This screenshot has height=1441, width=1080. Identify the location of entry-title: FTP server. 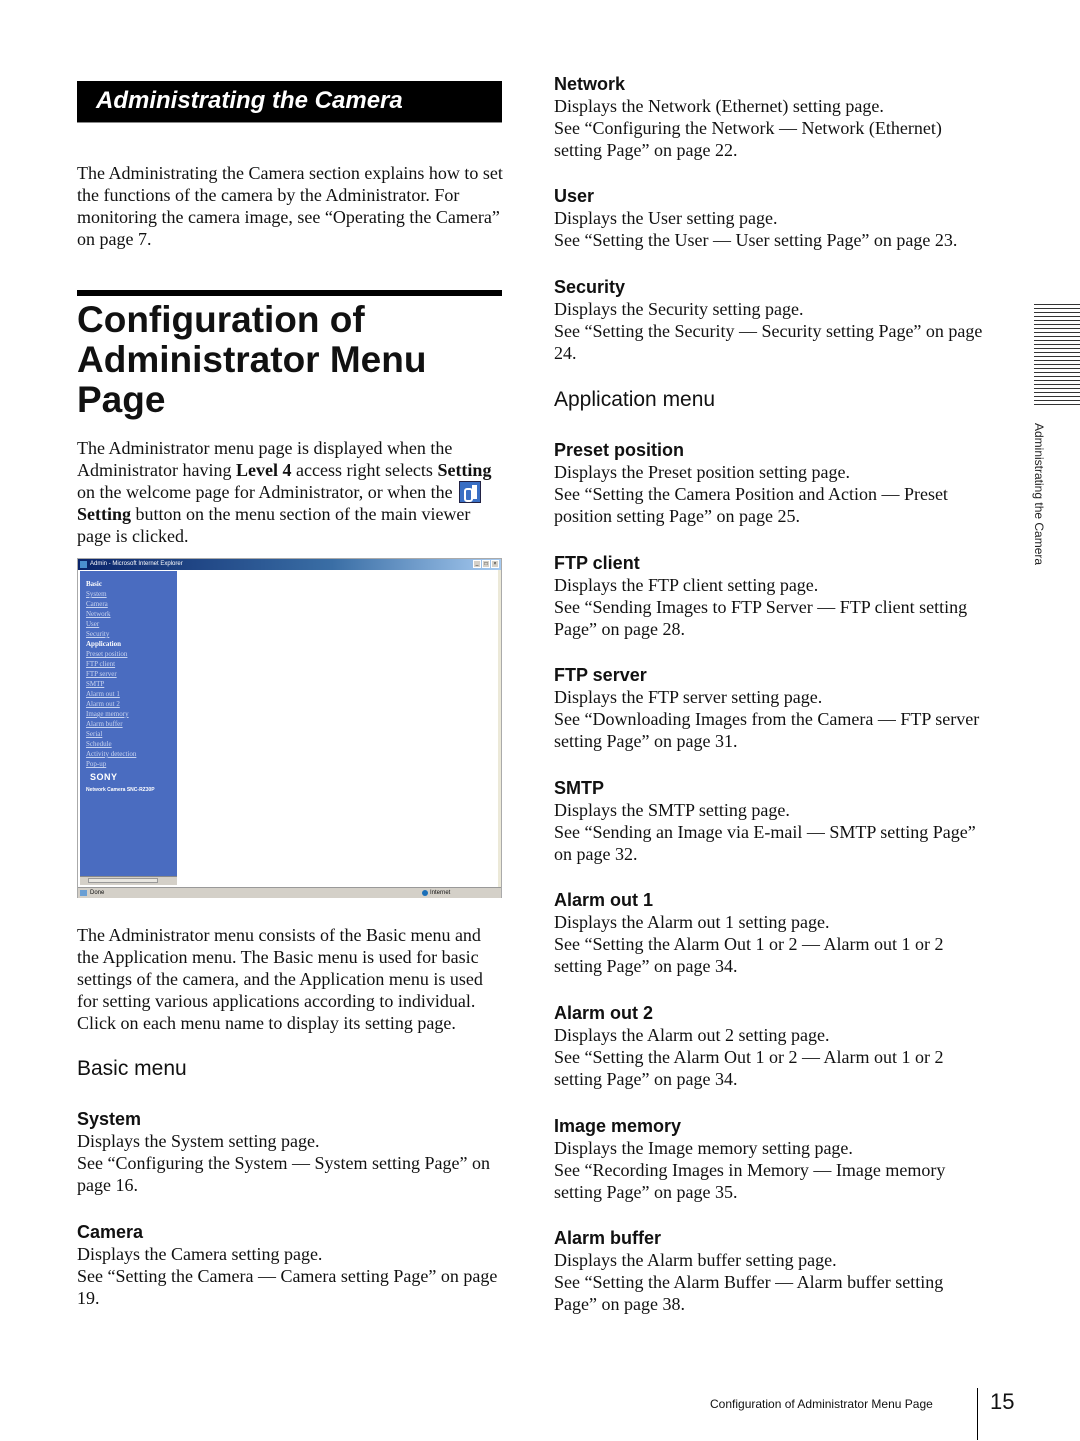
(600, 675).